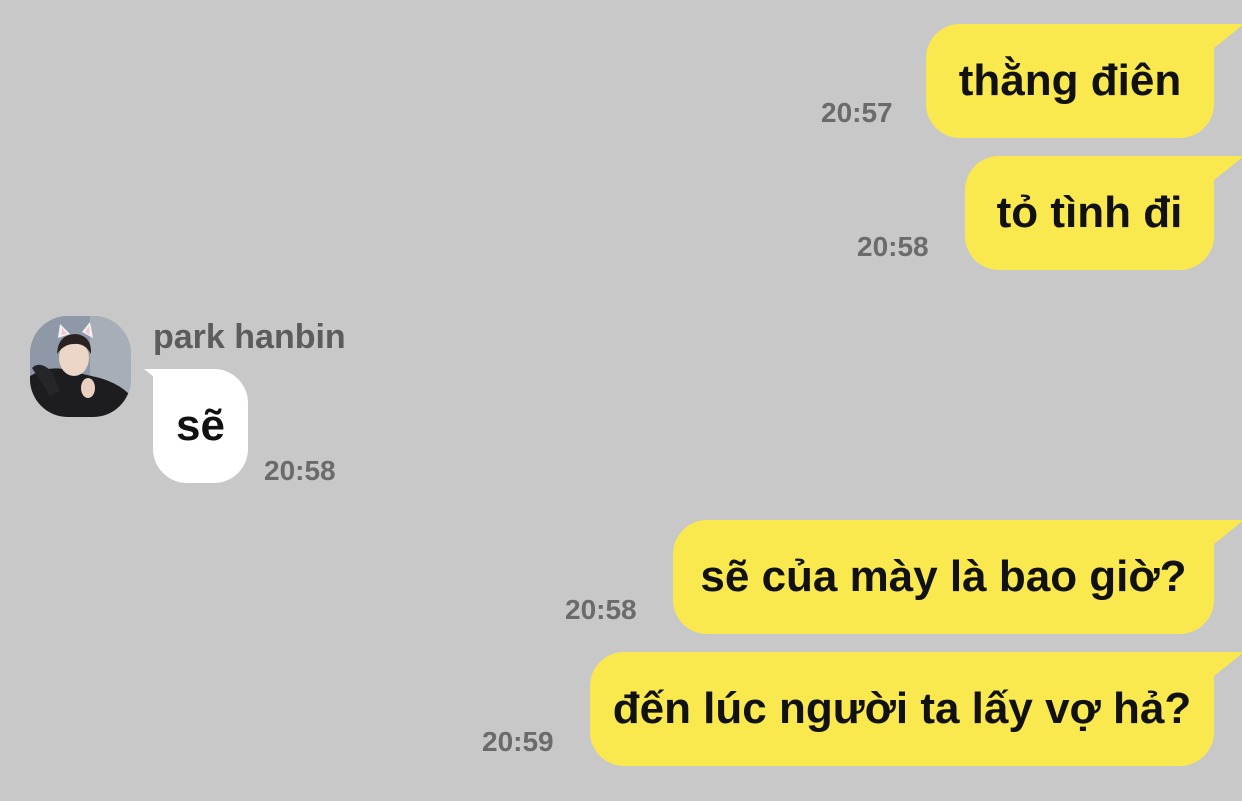 Image resolution: width=1242 pixels, height=801 pixels. I want to click on message-bubble: tỏ tình đi, so click(1089, 213).